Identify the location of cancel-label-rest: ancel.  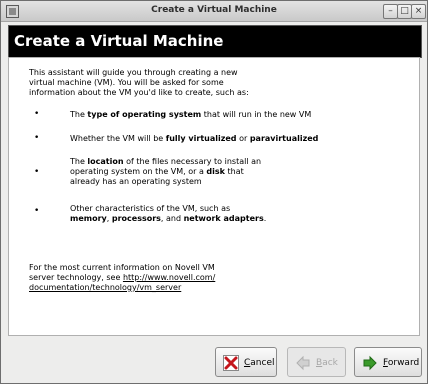
(262, 363).